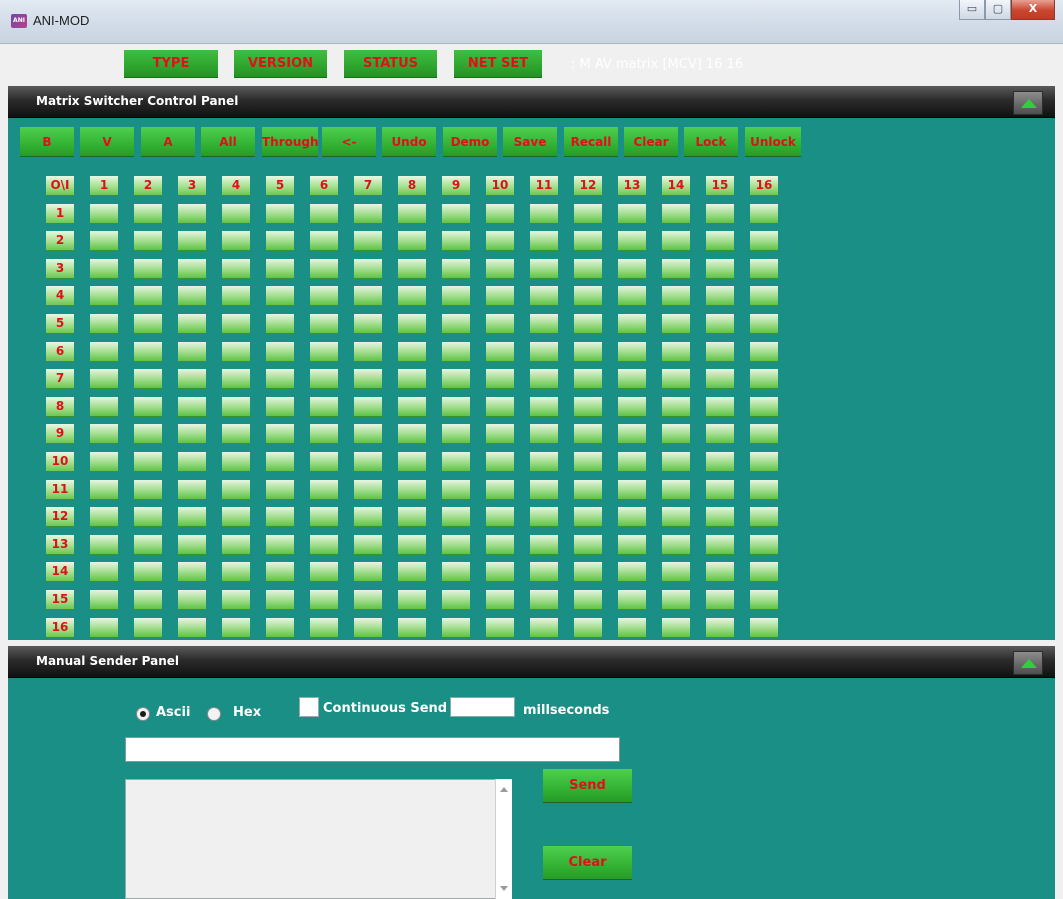 This screenshot has width=1063, height=899. I want to click on input-header-4: 4, so click(236, 185).